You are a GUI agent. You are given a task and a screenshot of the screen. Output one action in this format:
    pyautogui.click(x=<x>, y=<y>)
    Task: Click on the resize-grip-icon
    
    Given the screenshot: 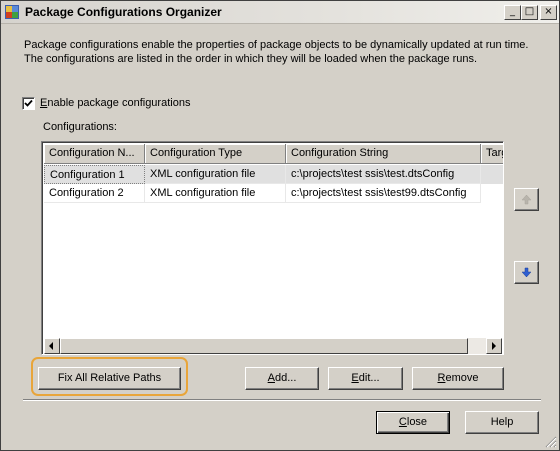 What is the action you would take?
    pyautogui.click(x=551, y=442)
    